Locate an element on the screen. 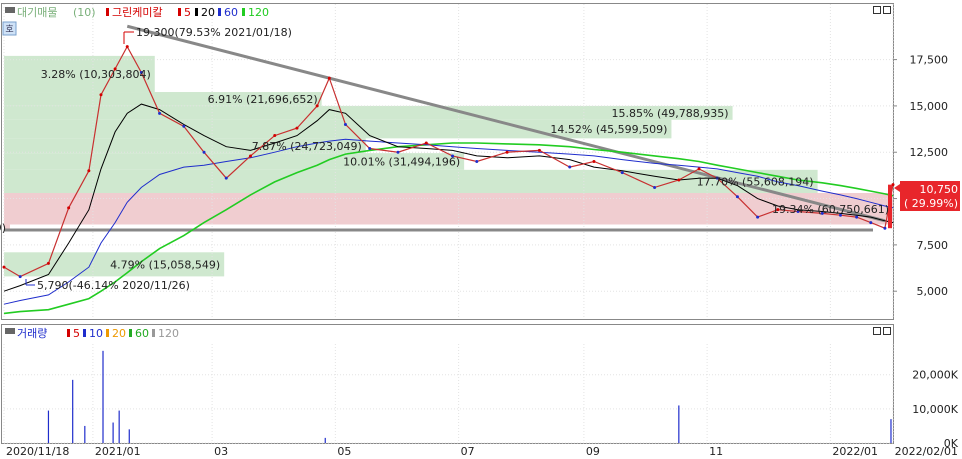 This screenshot has width=962, height=459. legend-vma20-marker is located at coordinates (107, 333).